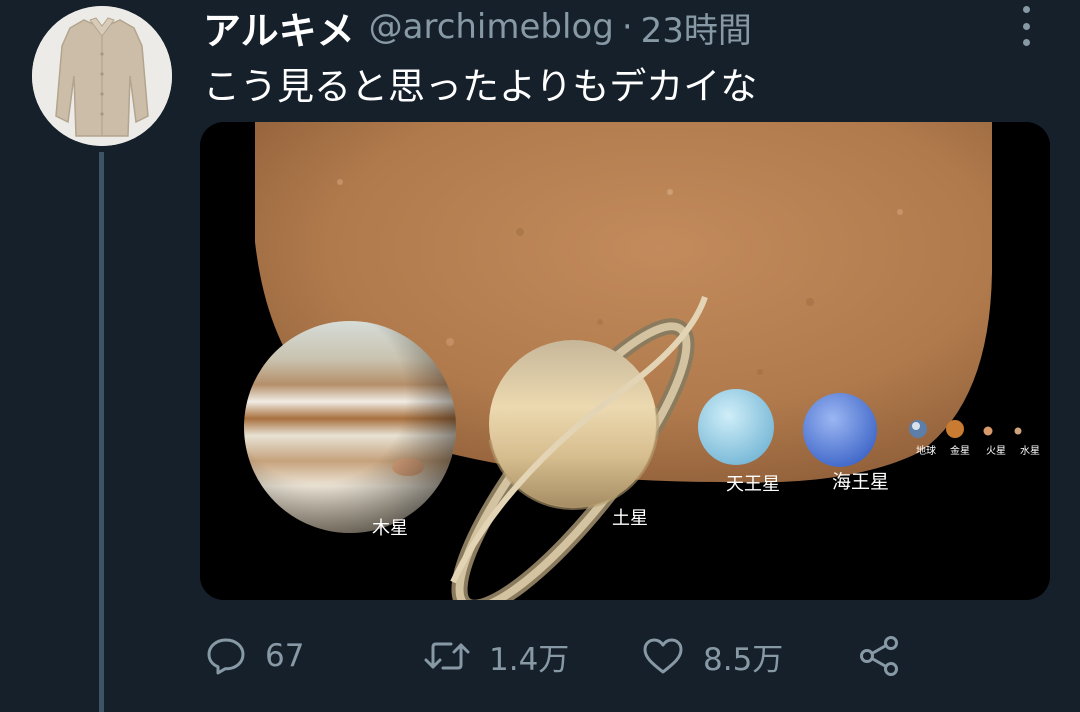 Image resolution: width=1080 pixels, height=712 pixels. What do you see at coordinates (630, 518) in the screenshot?
I see `label-saturn: 土星` at bounding box center [630, 518].